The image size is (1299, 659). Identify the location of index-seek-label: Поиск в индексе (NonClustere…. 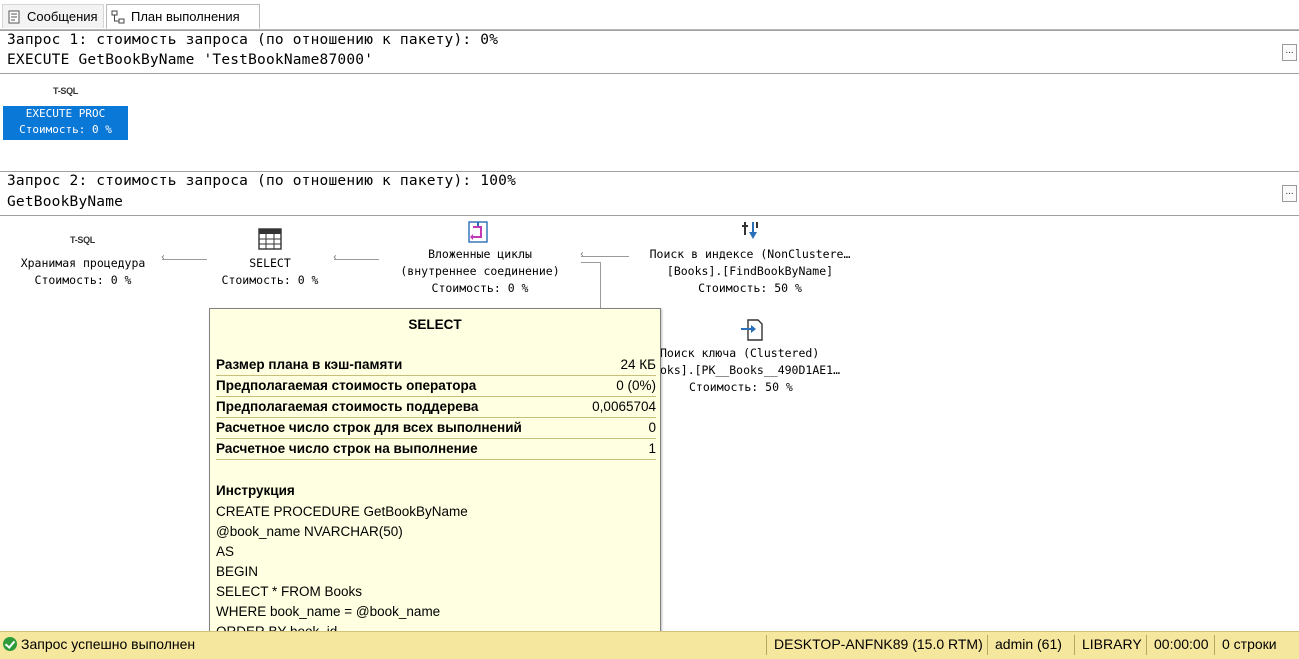
(750, 254).